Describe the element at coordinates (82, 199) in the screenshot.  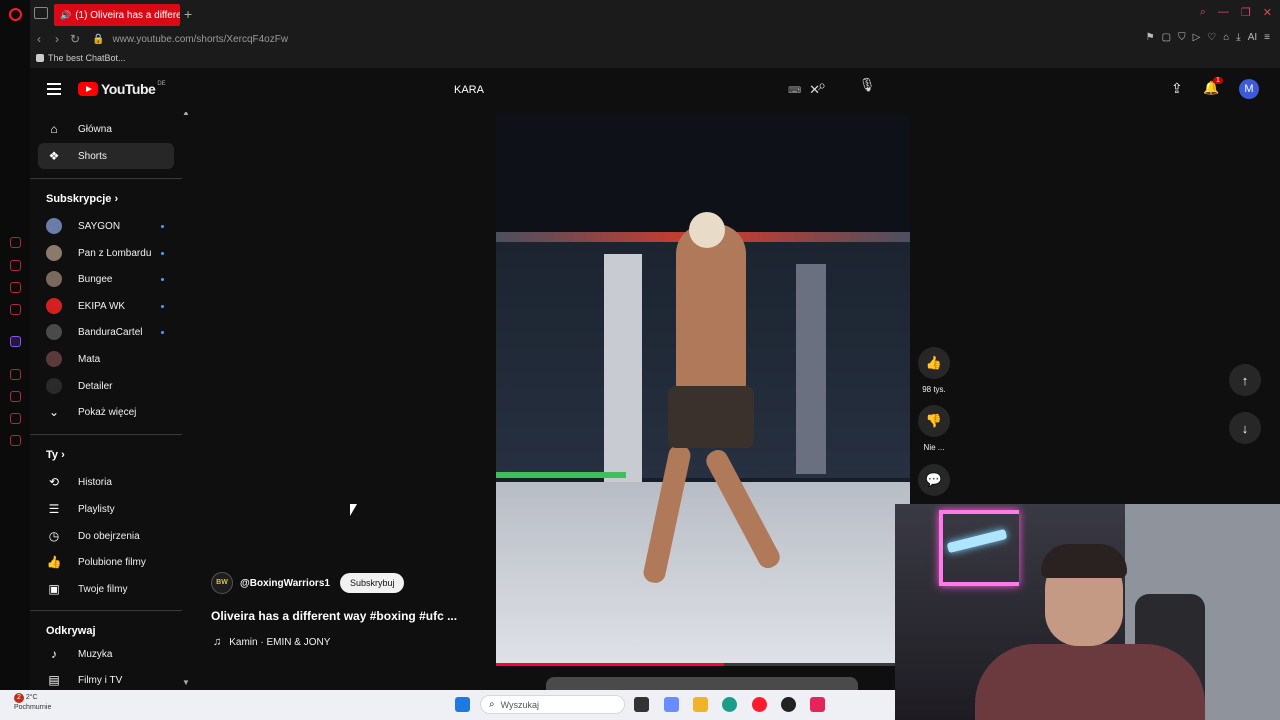
I see `subscriptions-heading: Subskrypcje ›` at that location.